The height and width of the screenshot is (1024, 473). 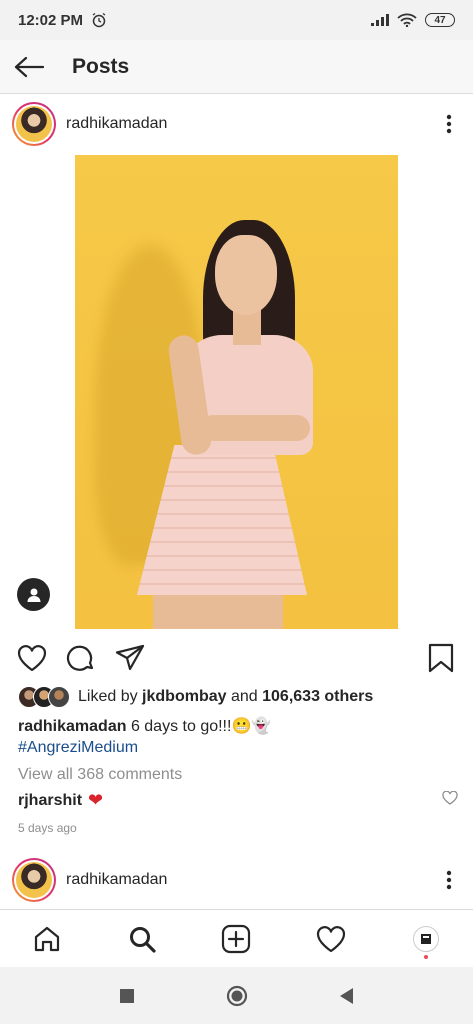 I want to click on likes-summary: Liked by jkdbombay and 106,633 others, so click(x=195, y=697).